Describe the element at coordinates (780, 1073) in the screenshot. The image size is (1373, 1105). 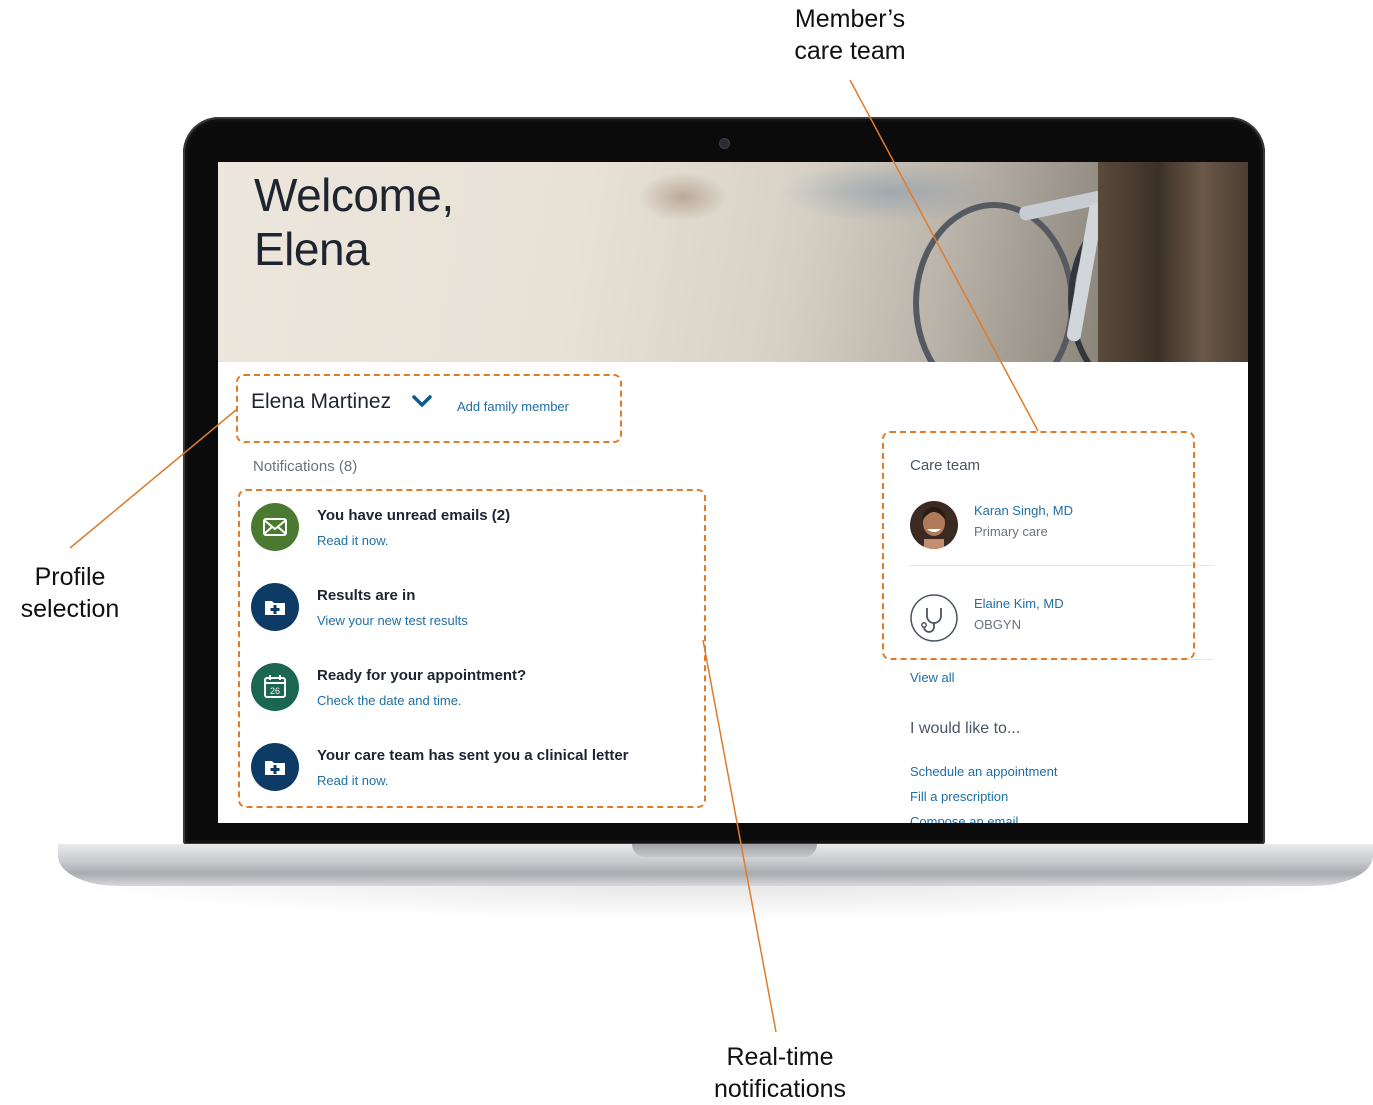
I see `notifications-callout: Real-time notifications` at that location.